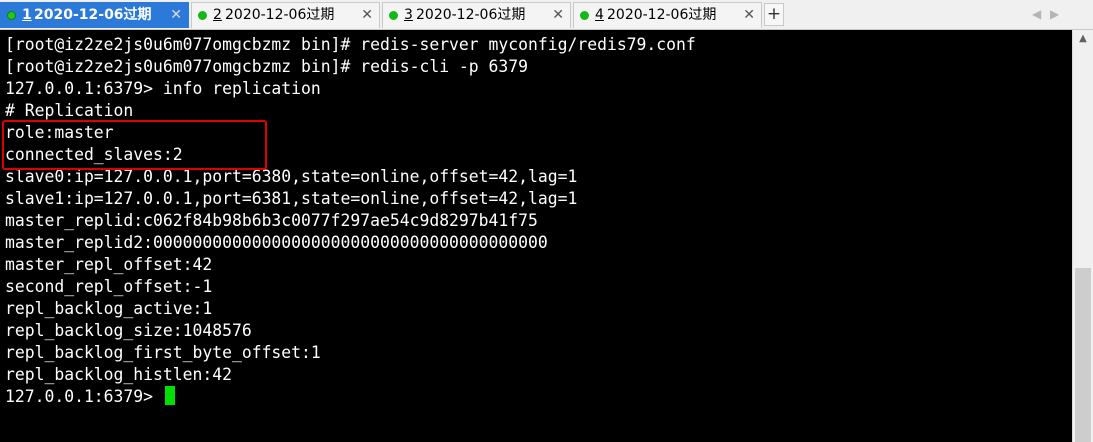 This screenshot has width=1093, height=442. I want to click on tab-scroll-left-icon: ◀, so click(1036, 14).